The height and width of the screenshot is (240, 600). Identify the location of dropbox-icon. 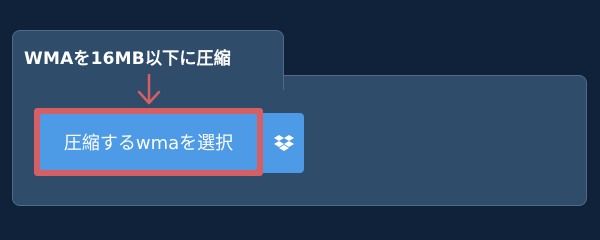
(283, 143).